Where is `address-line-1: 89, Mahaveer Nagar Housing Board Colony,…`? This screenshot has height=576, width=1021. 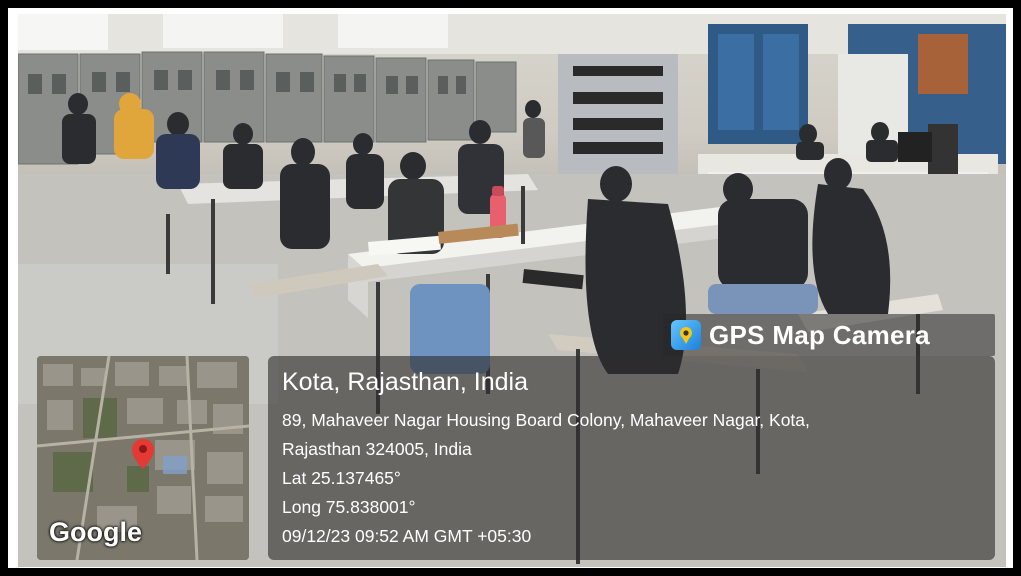 address-line-1: 89, Mahaveer Nagar Housing Board Colony,… is located at coordinates (546, 420).